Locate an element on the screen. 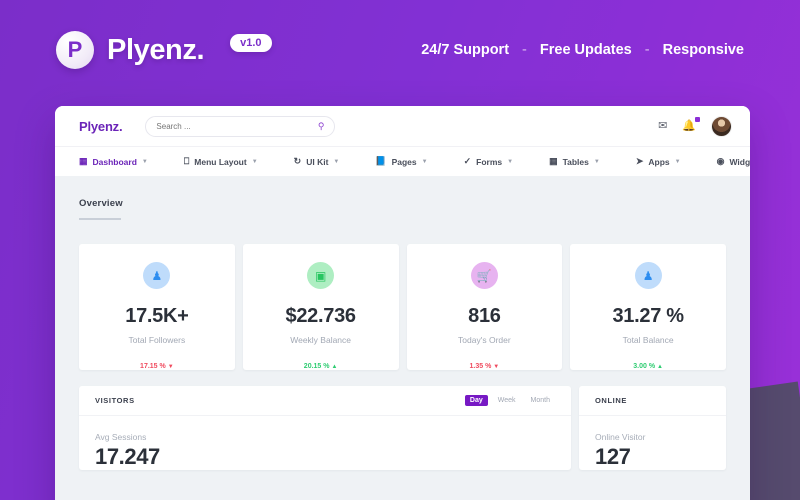  menu-item-dashboard: ▦ Dashboard ▼ is located at coordinates (113, 162).